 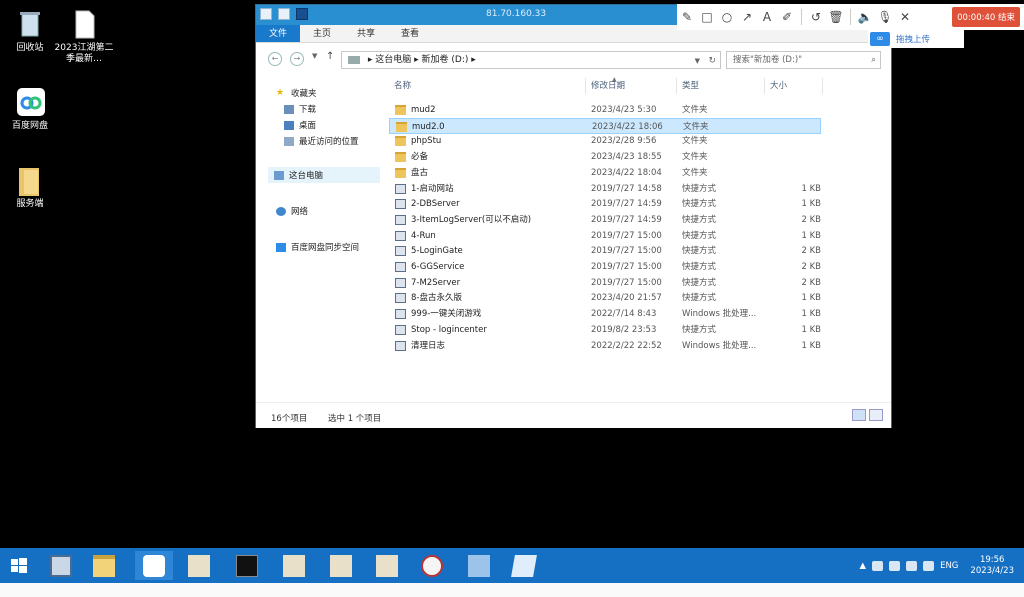 What do you see at coordinates (916, 39) in the screenshot?
I see `drag-upload-tab: ∞ 拖拽上传` at bounding box center [916, 39].